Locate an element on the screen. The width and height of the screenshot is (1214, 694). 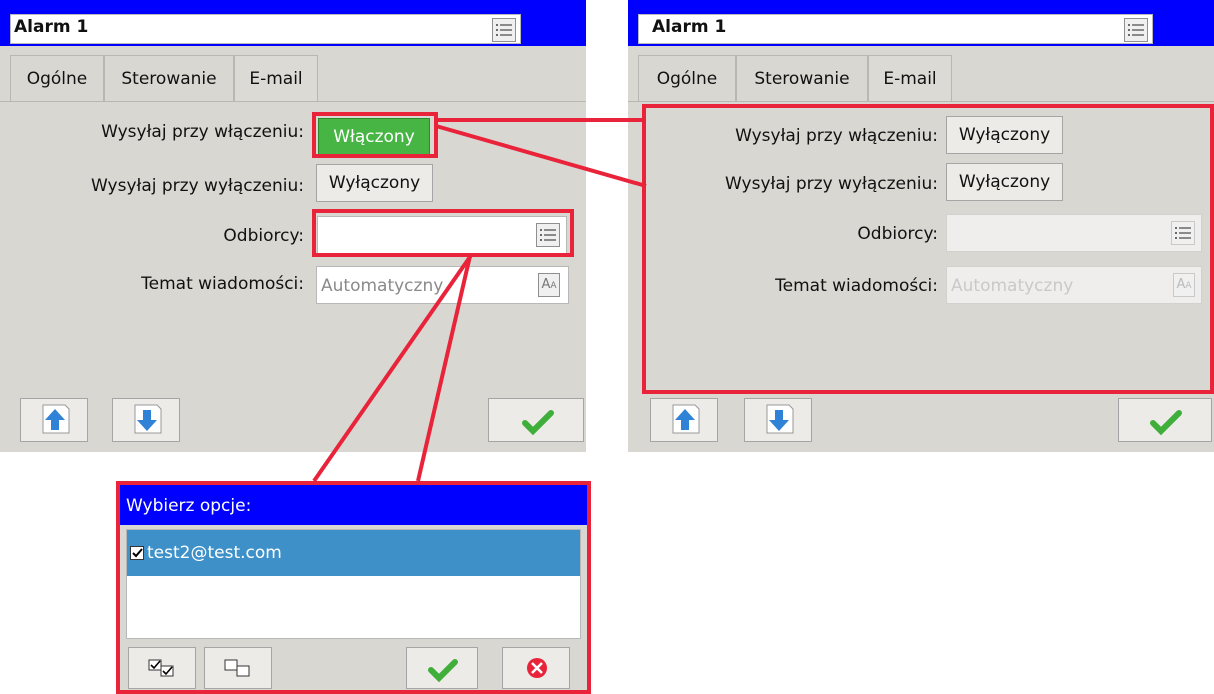
highlight-popup is located at coordinates (353, 587).